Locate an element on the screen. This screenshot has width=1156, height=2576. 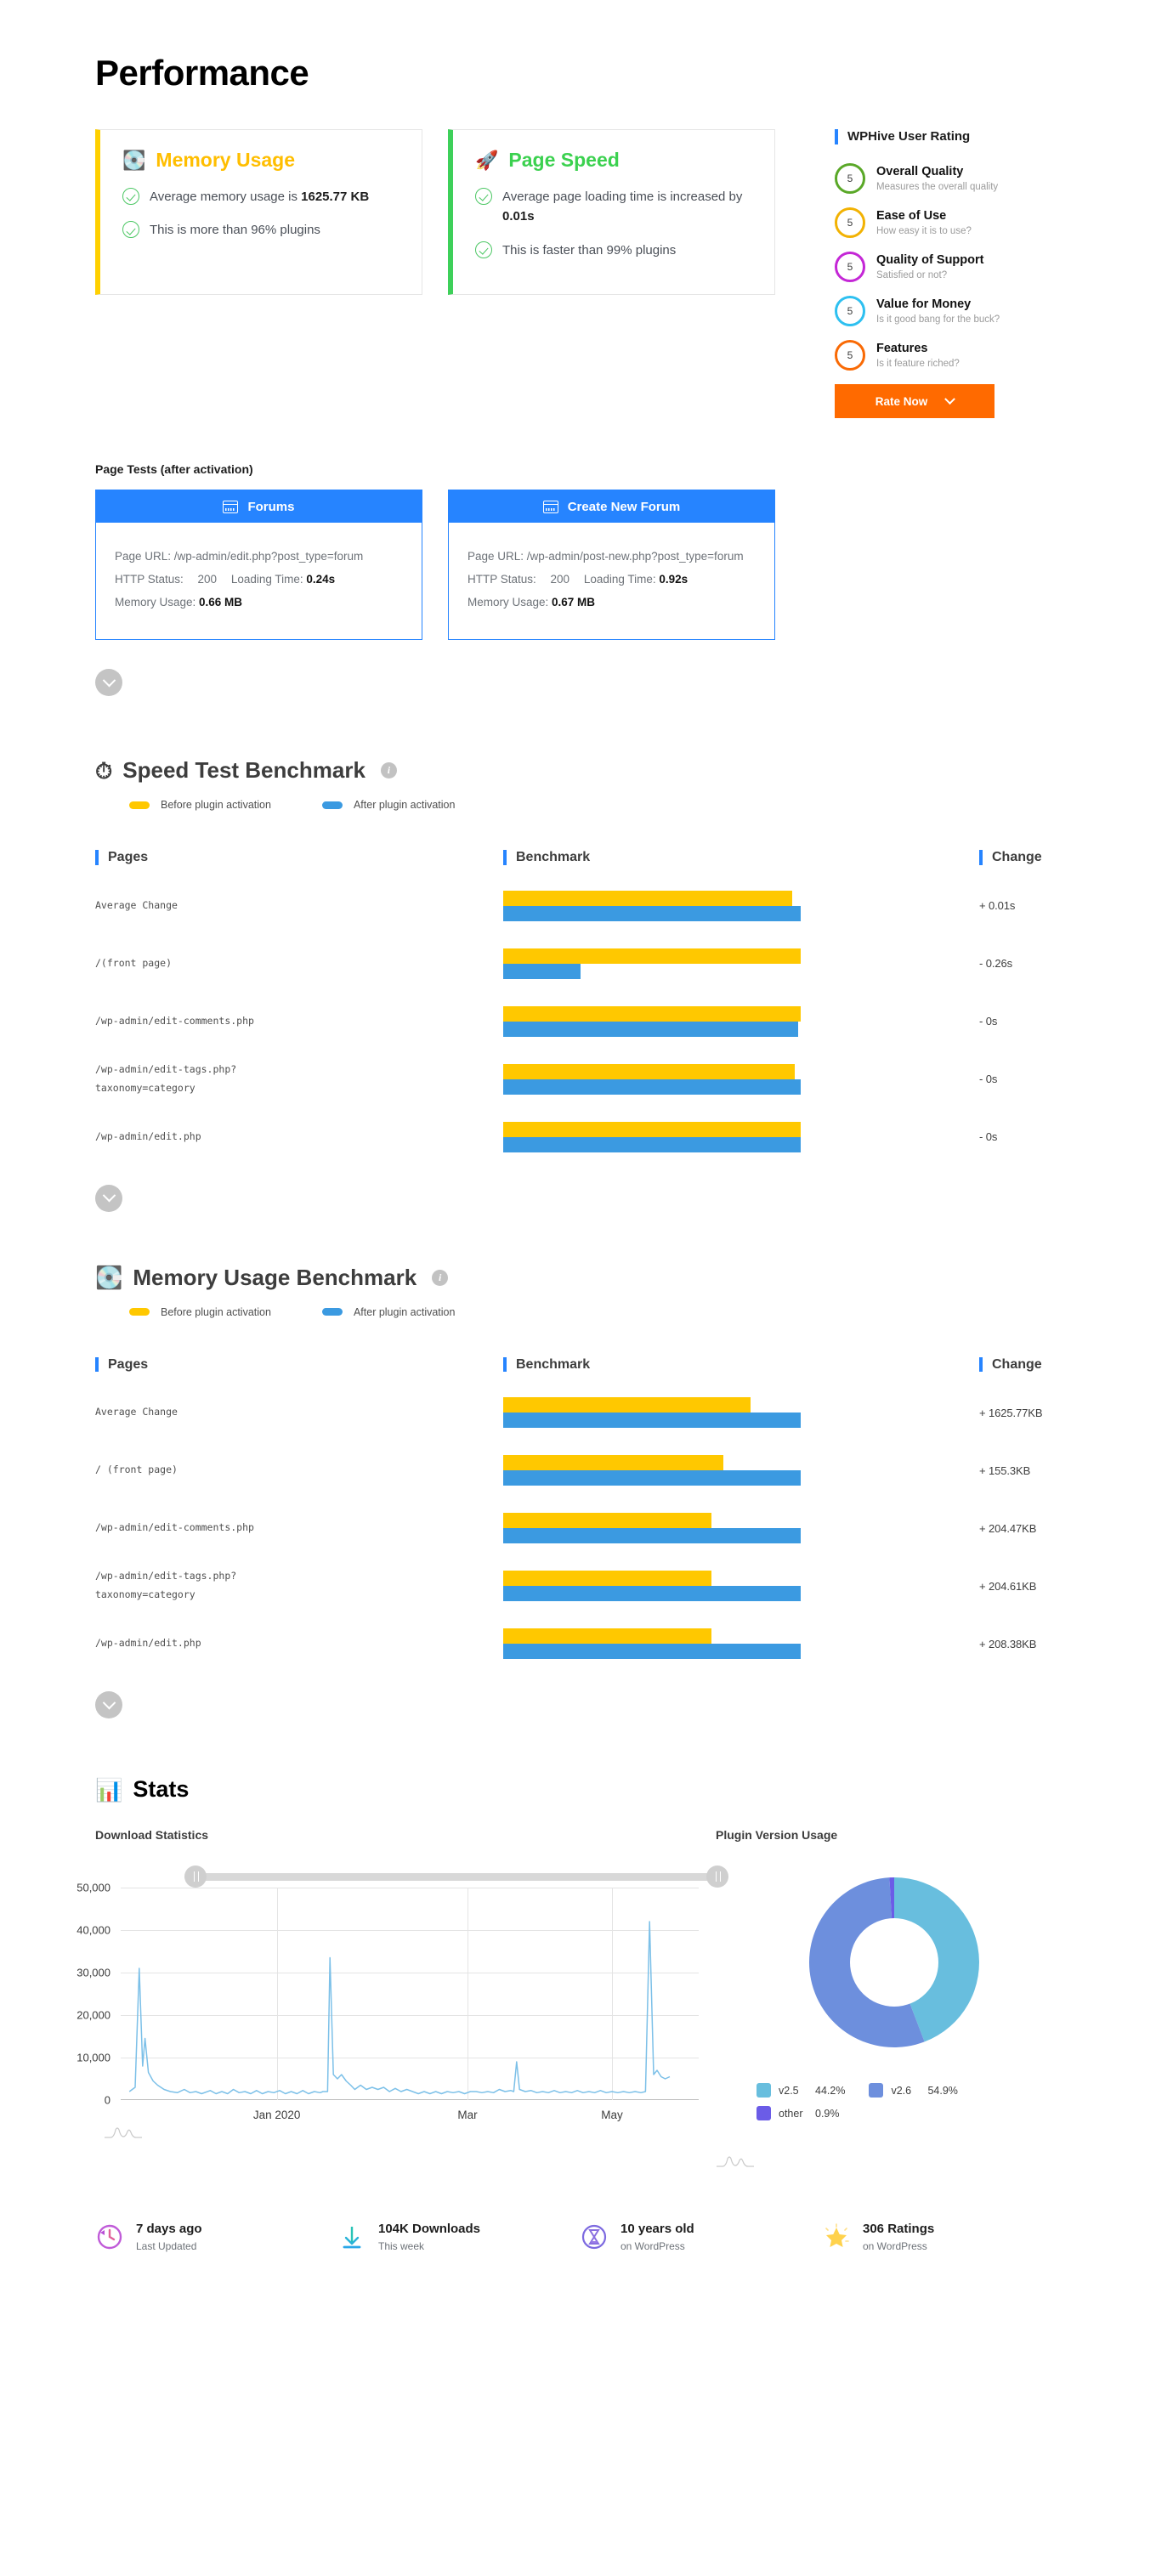
rating-item-sub: Satisfied or not? is located at coordinates (912, 274).